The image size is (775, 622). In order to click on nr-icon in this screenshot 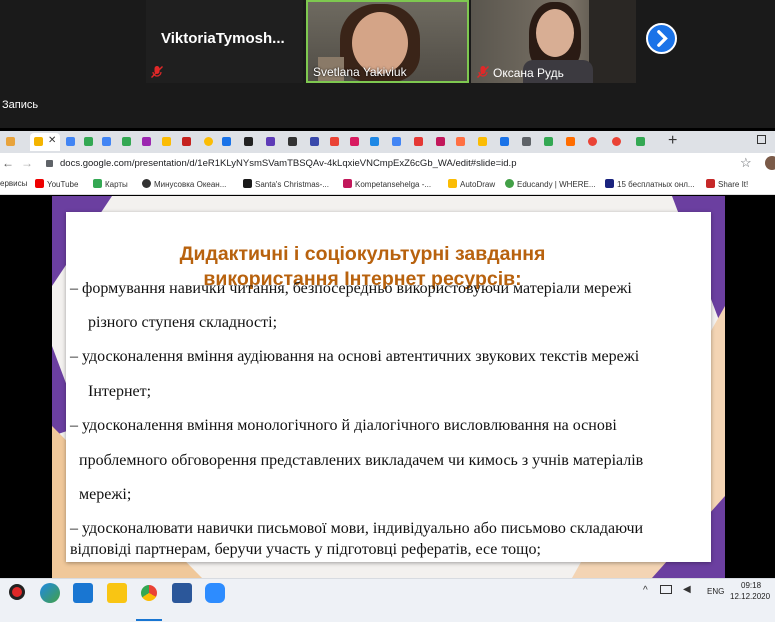, I will do `click(609, 183)`.